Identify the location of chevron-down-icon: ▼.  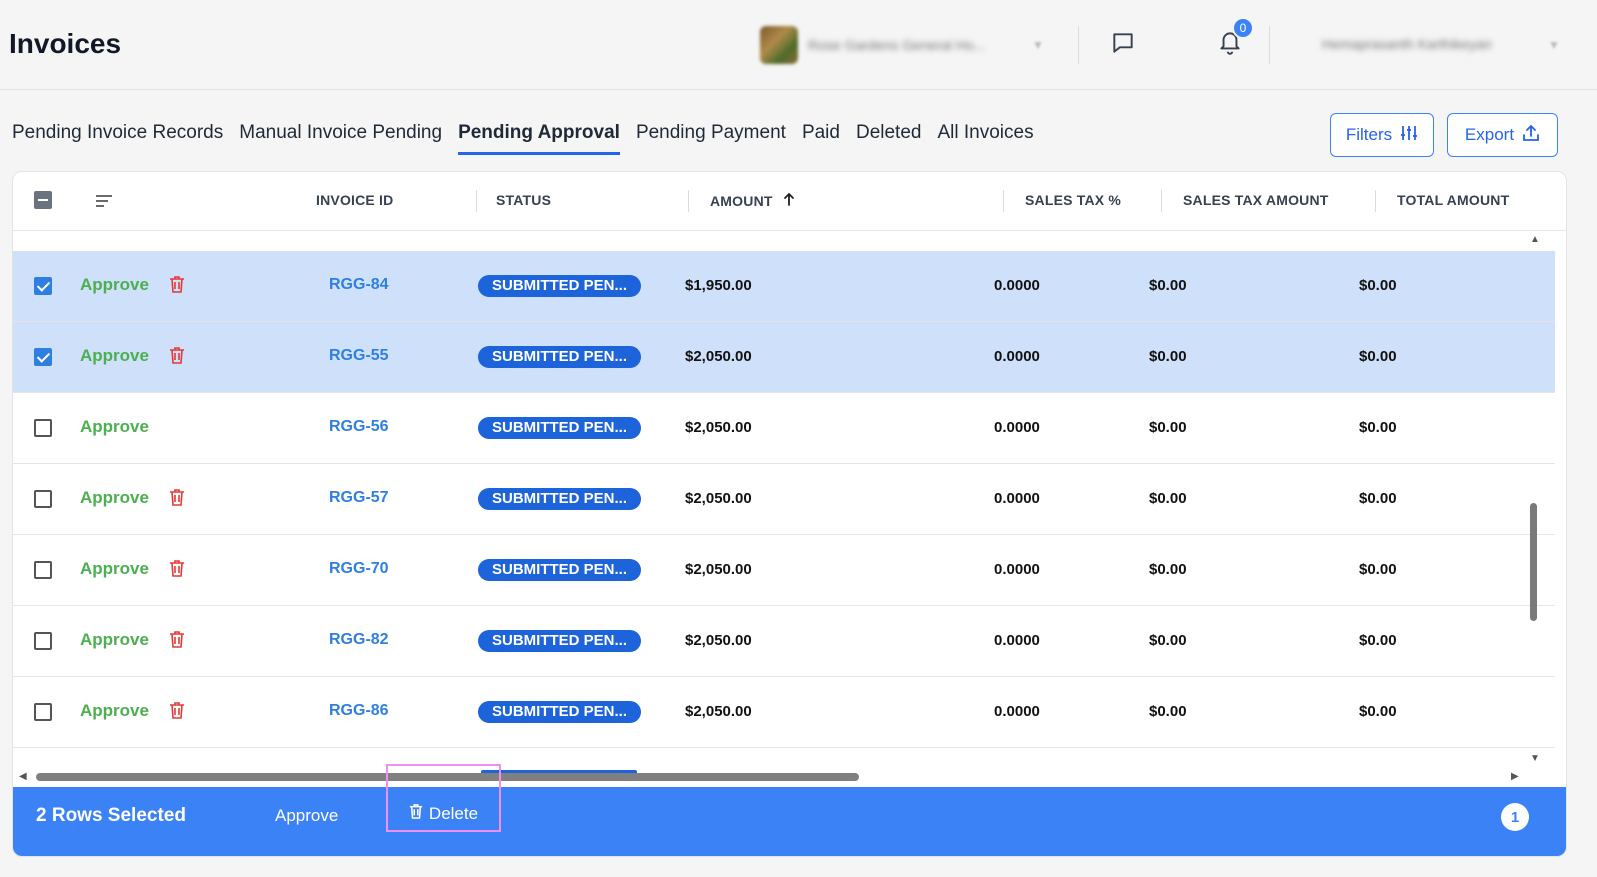
(1554, 45).